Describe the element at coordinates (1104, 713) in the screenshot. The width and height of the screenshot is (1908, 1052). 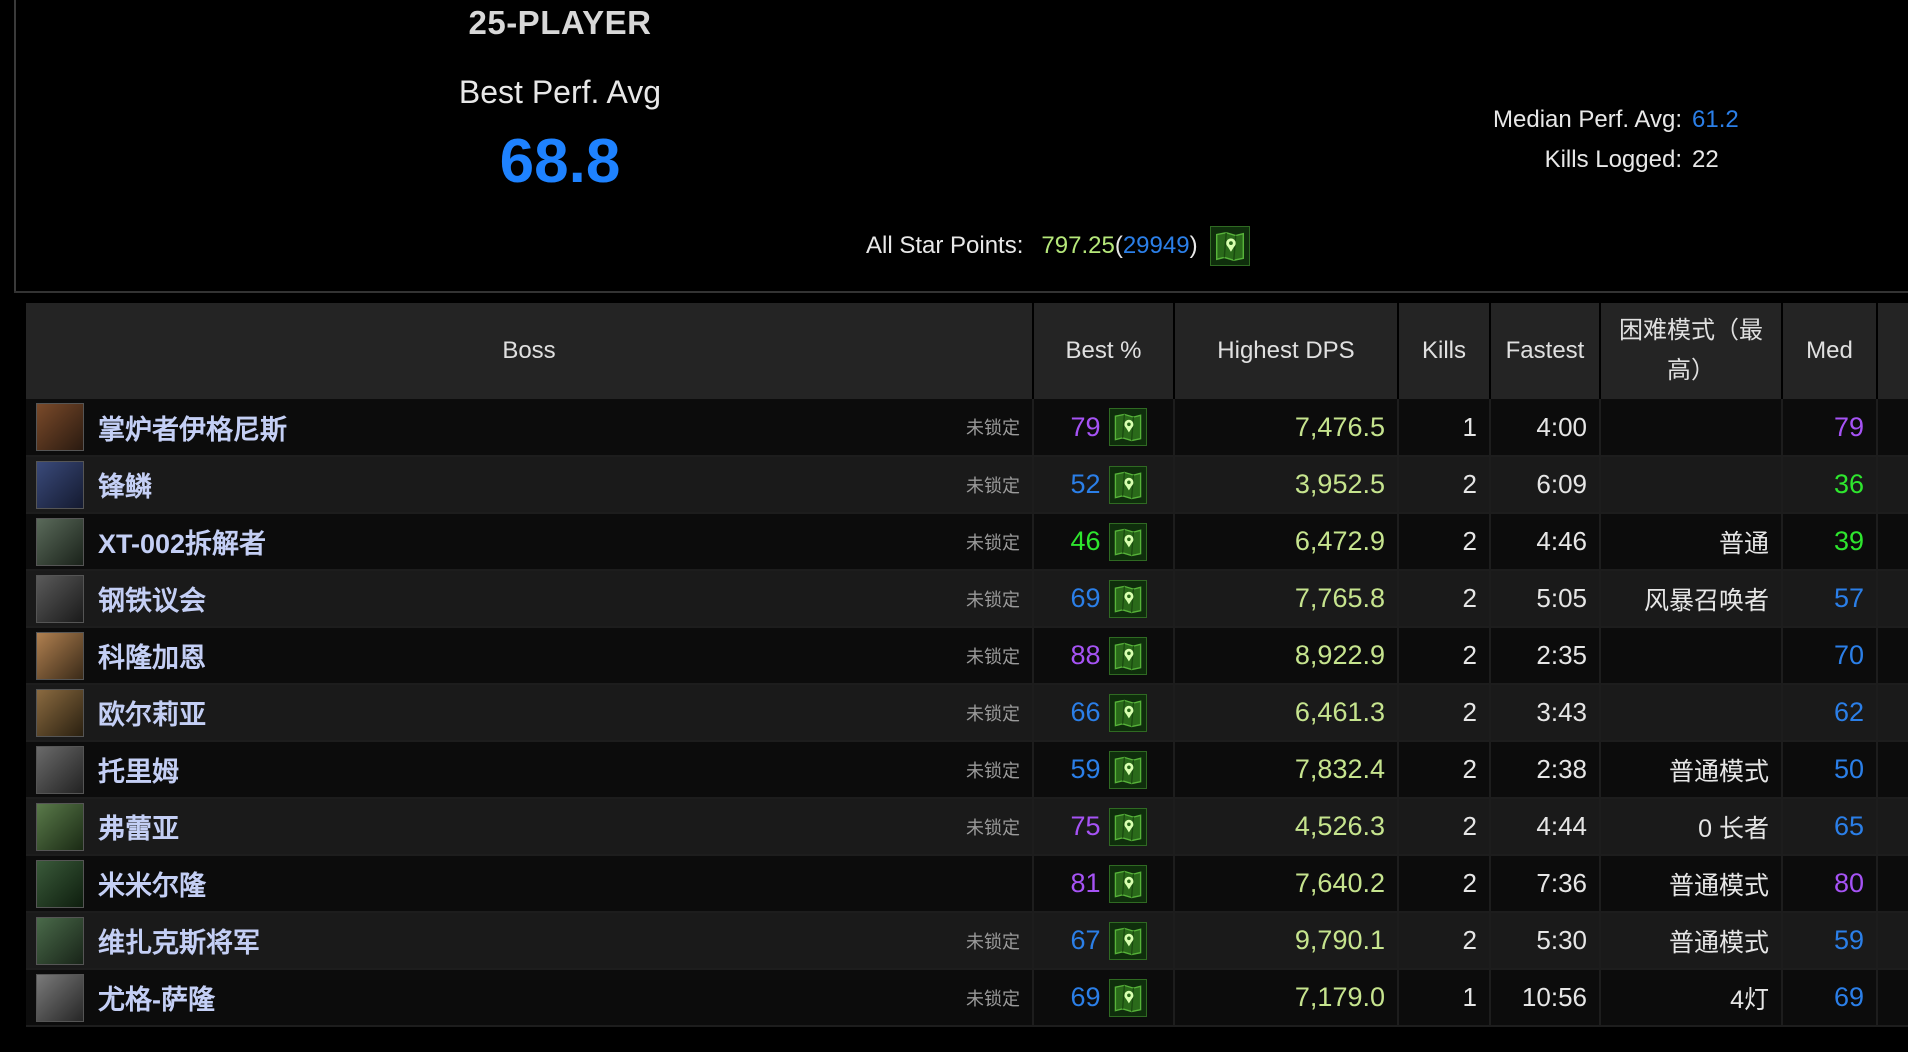
I see `best-percent-cell: 66` at that location.